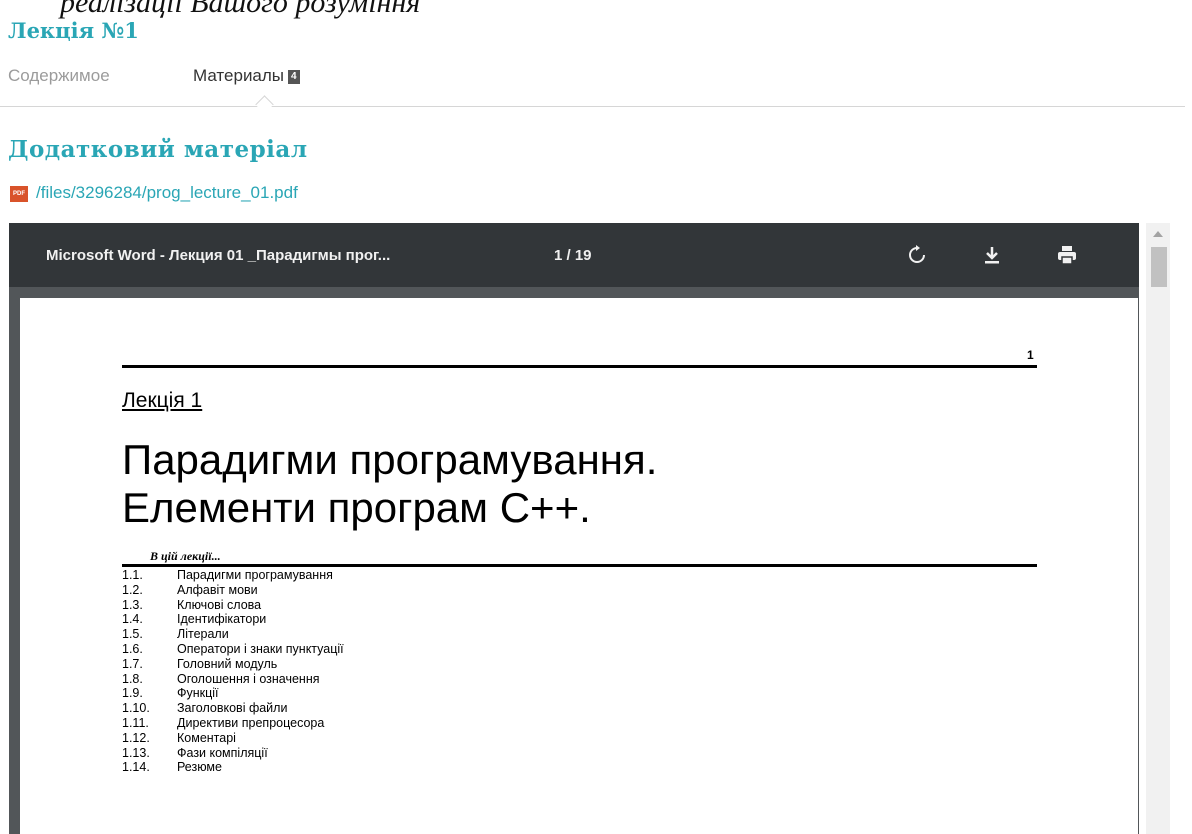 The height and width of the screenshot is (834, 1192). I want to click on toc-item-number: 1.8., so click(132, 678).